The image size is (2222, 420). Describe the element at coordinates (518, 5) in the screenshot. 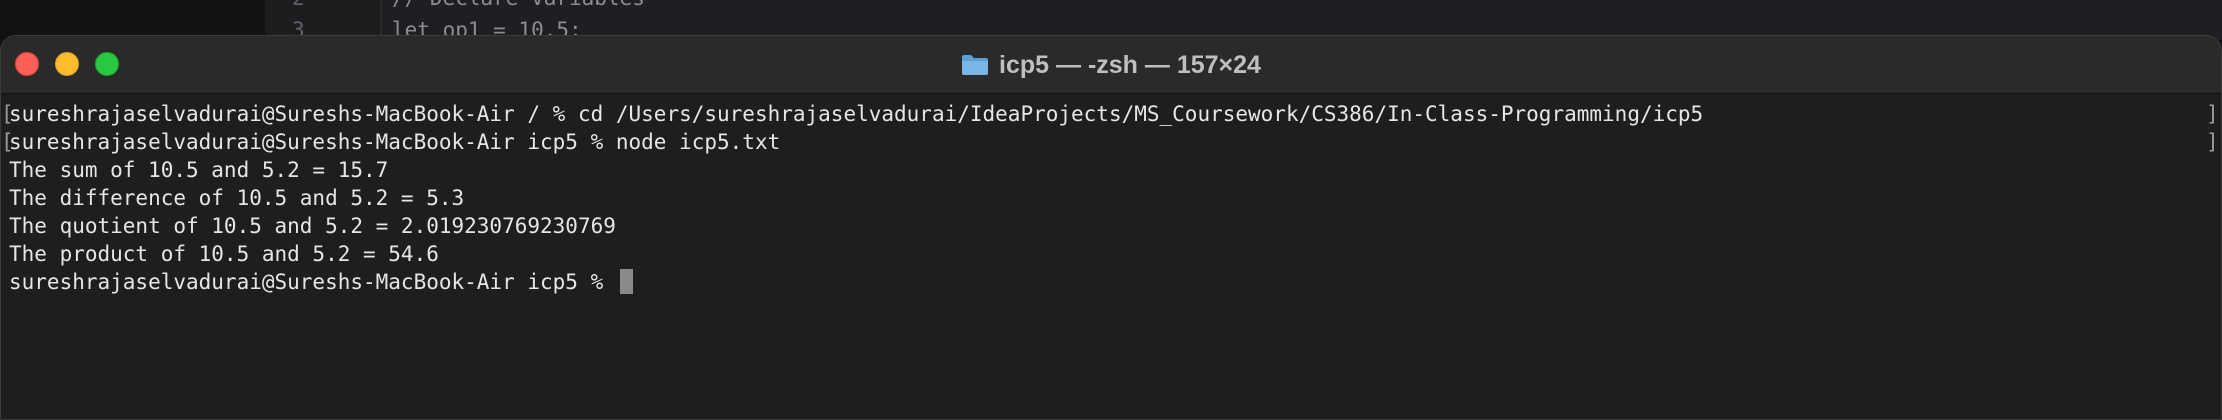

I see `editor-code-line: // Declare variables` at that location.